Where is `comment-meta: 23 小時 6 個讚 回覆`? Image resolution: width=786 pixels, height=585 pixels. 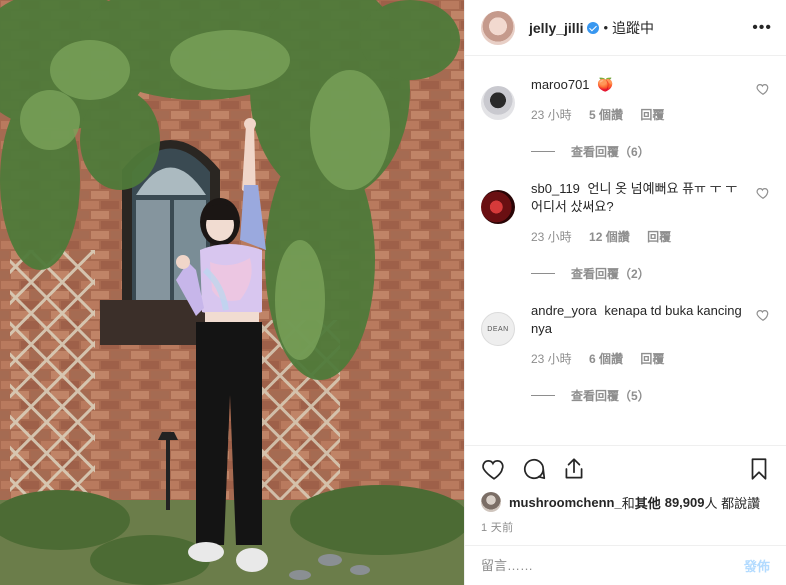
comment-meta: 23 小時 6 個讚 回覆 is located at coordinates (638, 358).